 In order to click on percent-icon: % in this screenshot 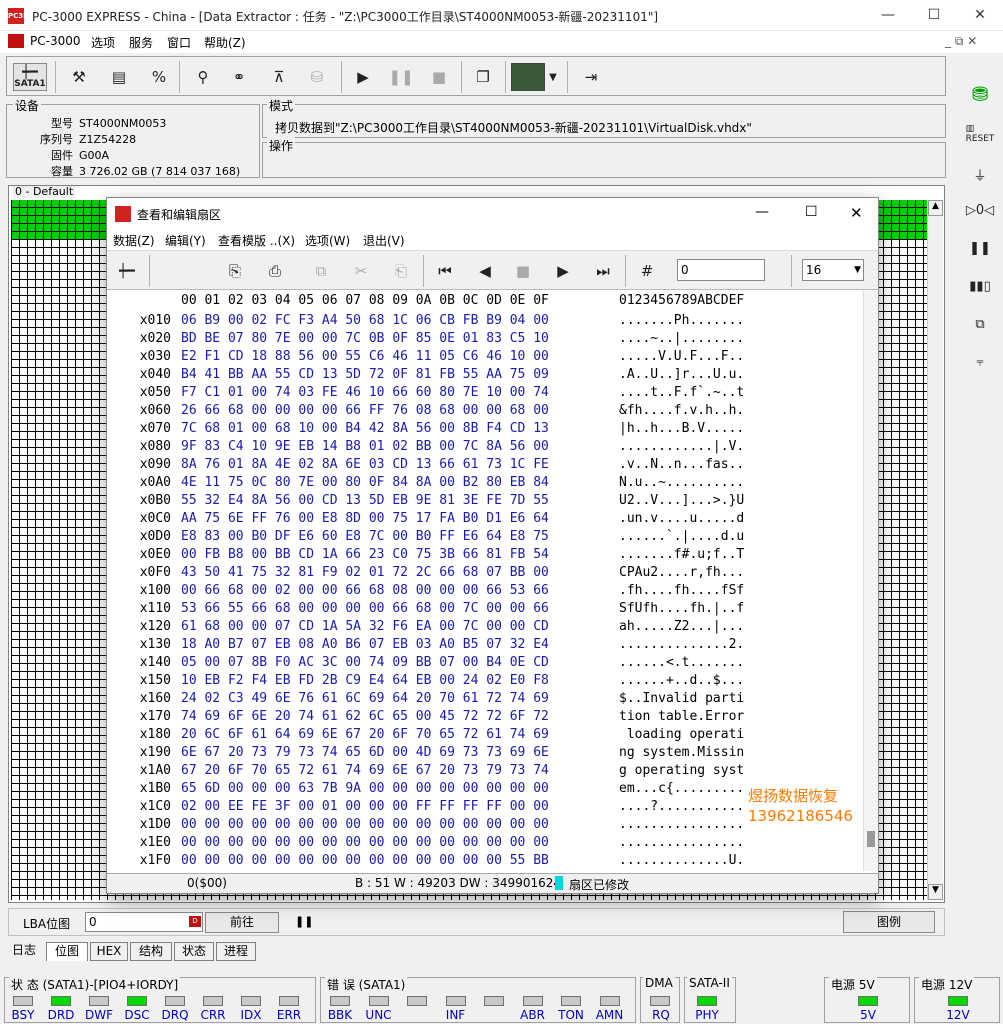, I will do `click(159, 77)`.